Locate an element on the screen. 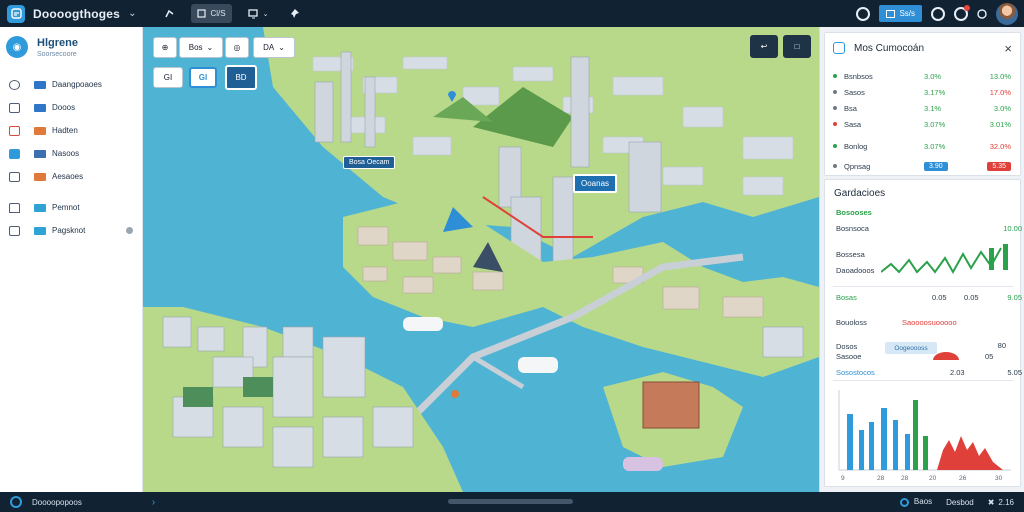 Image resolution: width=1024 pixels, height=512 pixels. stat-row: Bsnbsos 3.0% 13.0% is located at coordinates (922, 76).